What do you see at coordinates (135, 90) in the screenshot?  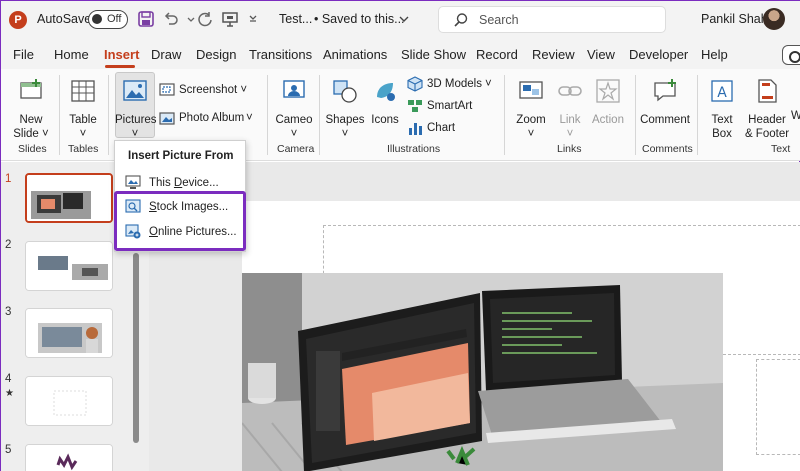 I see `picture-icon` at bounding box center [135, 90].